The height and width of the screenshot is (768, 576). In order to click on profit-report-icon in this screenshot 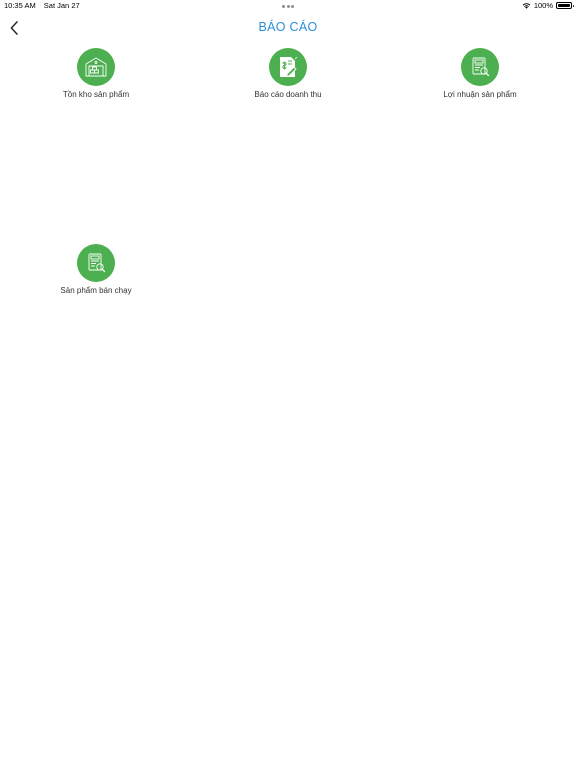, I will do `click(481, 67)`.